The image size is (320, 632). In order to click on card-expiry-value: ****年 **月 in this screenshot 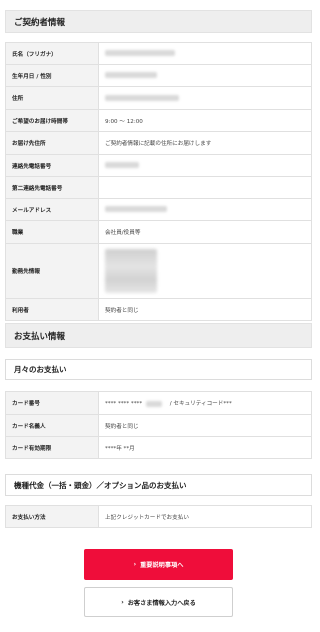, I will do `click(205, 447)`.